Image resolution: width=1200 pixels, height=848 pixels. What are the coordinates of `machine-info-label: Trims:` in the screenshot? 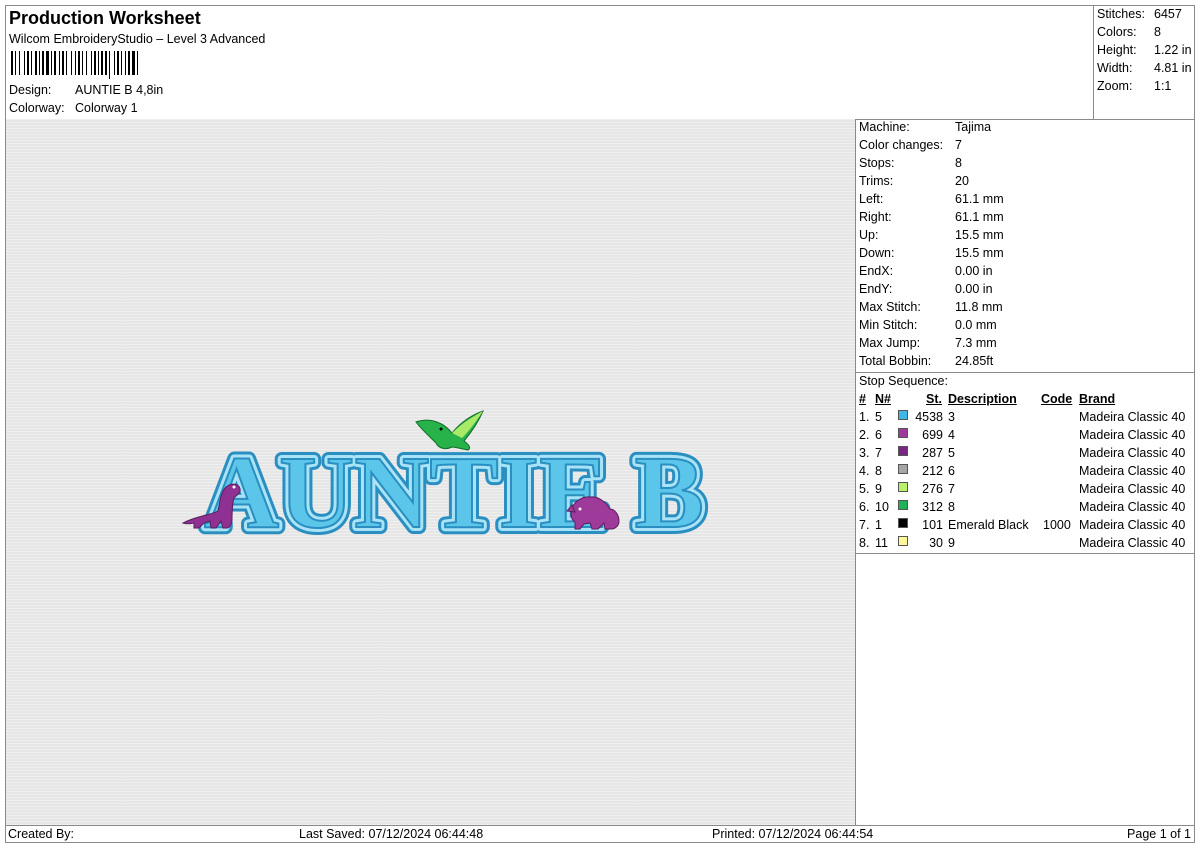 It's located at (876, 181).